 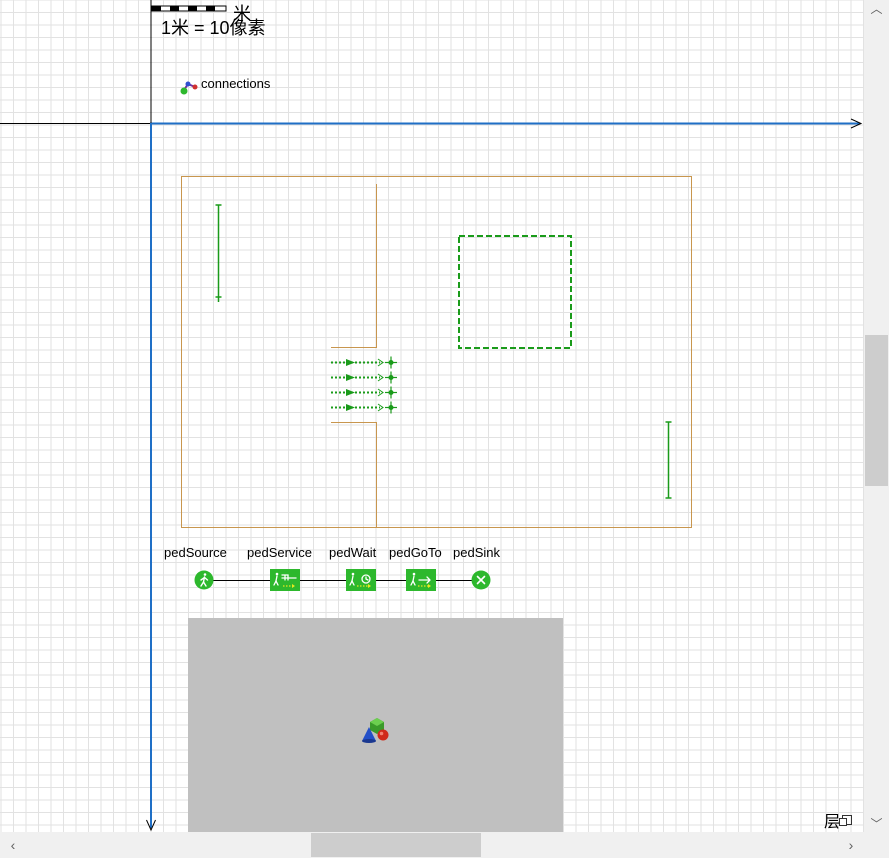 What do you see at coordinates (189, 88) in the screenshot?
I see `connections-icon` at bounding box center [189, 88].